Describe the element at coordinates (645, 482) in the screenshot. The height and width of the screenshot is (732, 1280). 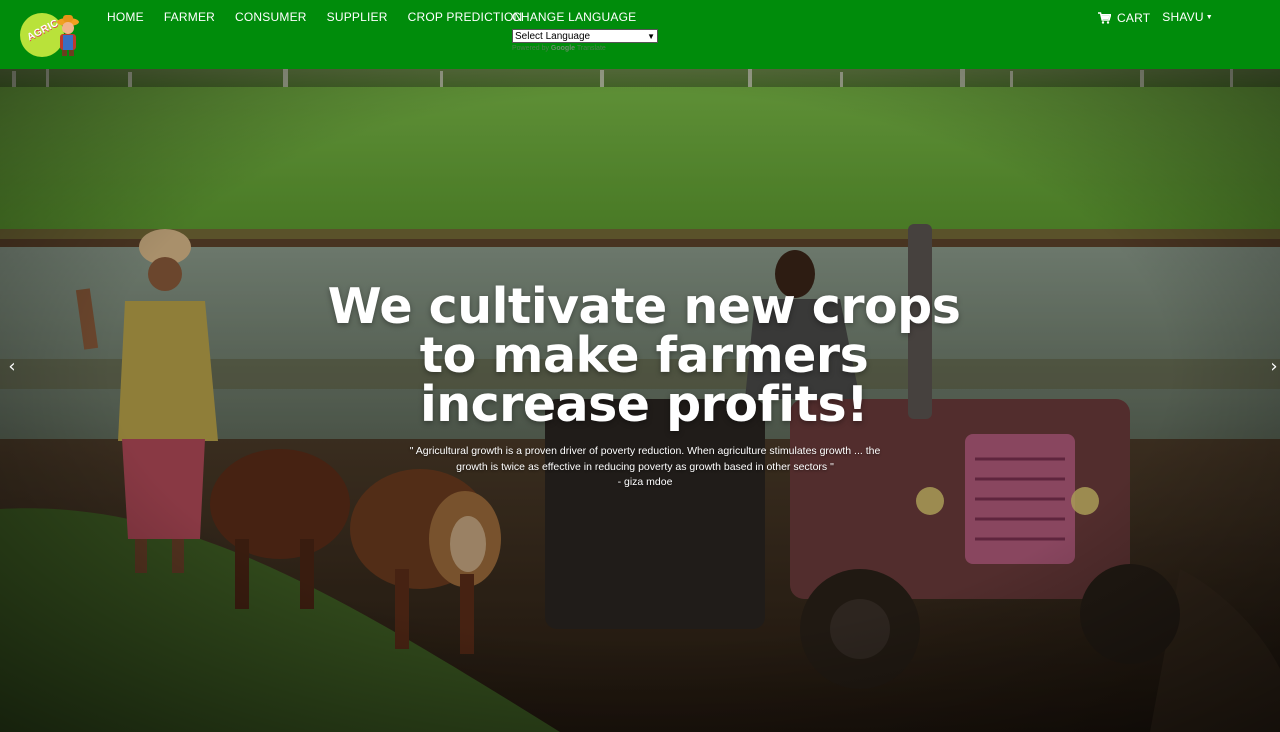
I see `hero-quote-author: - giza mdoe` at that location.